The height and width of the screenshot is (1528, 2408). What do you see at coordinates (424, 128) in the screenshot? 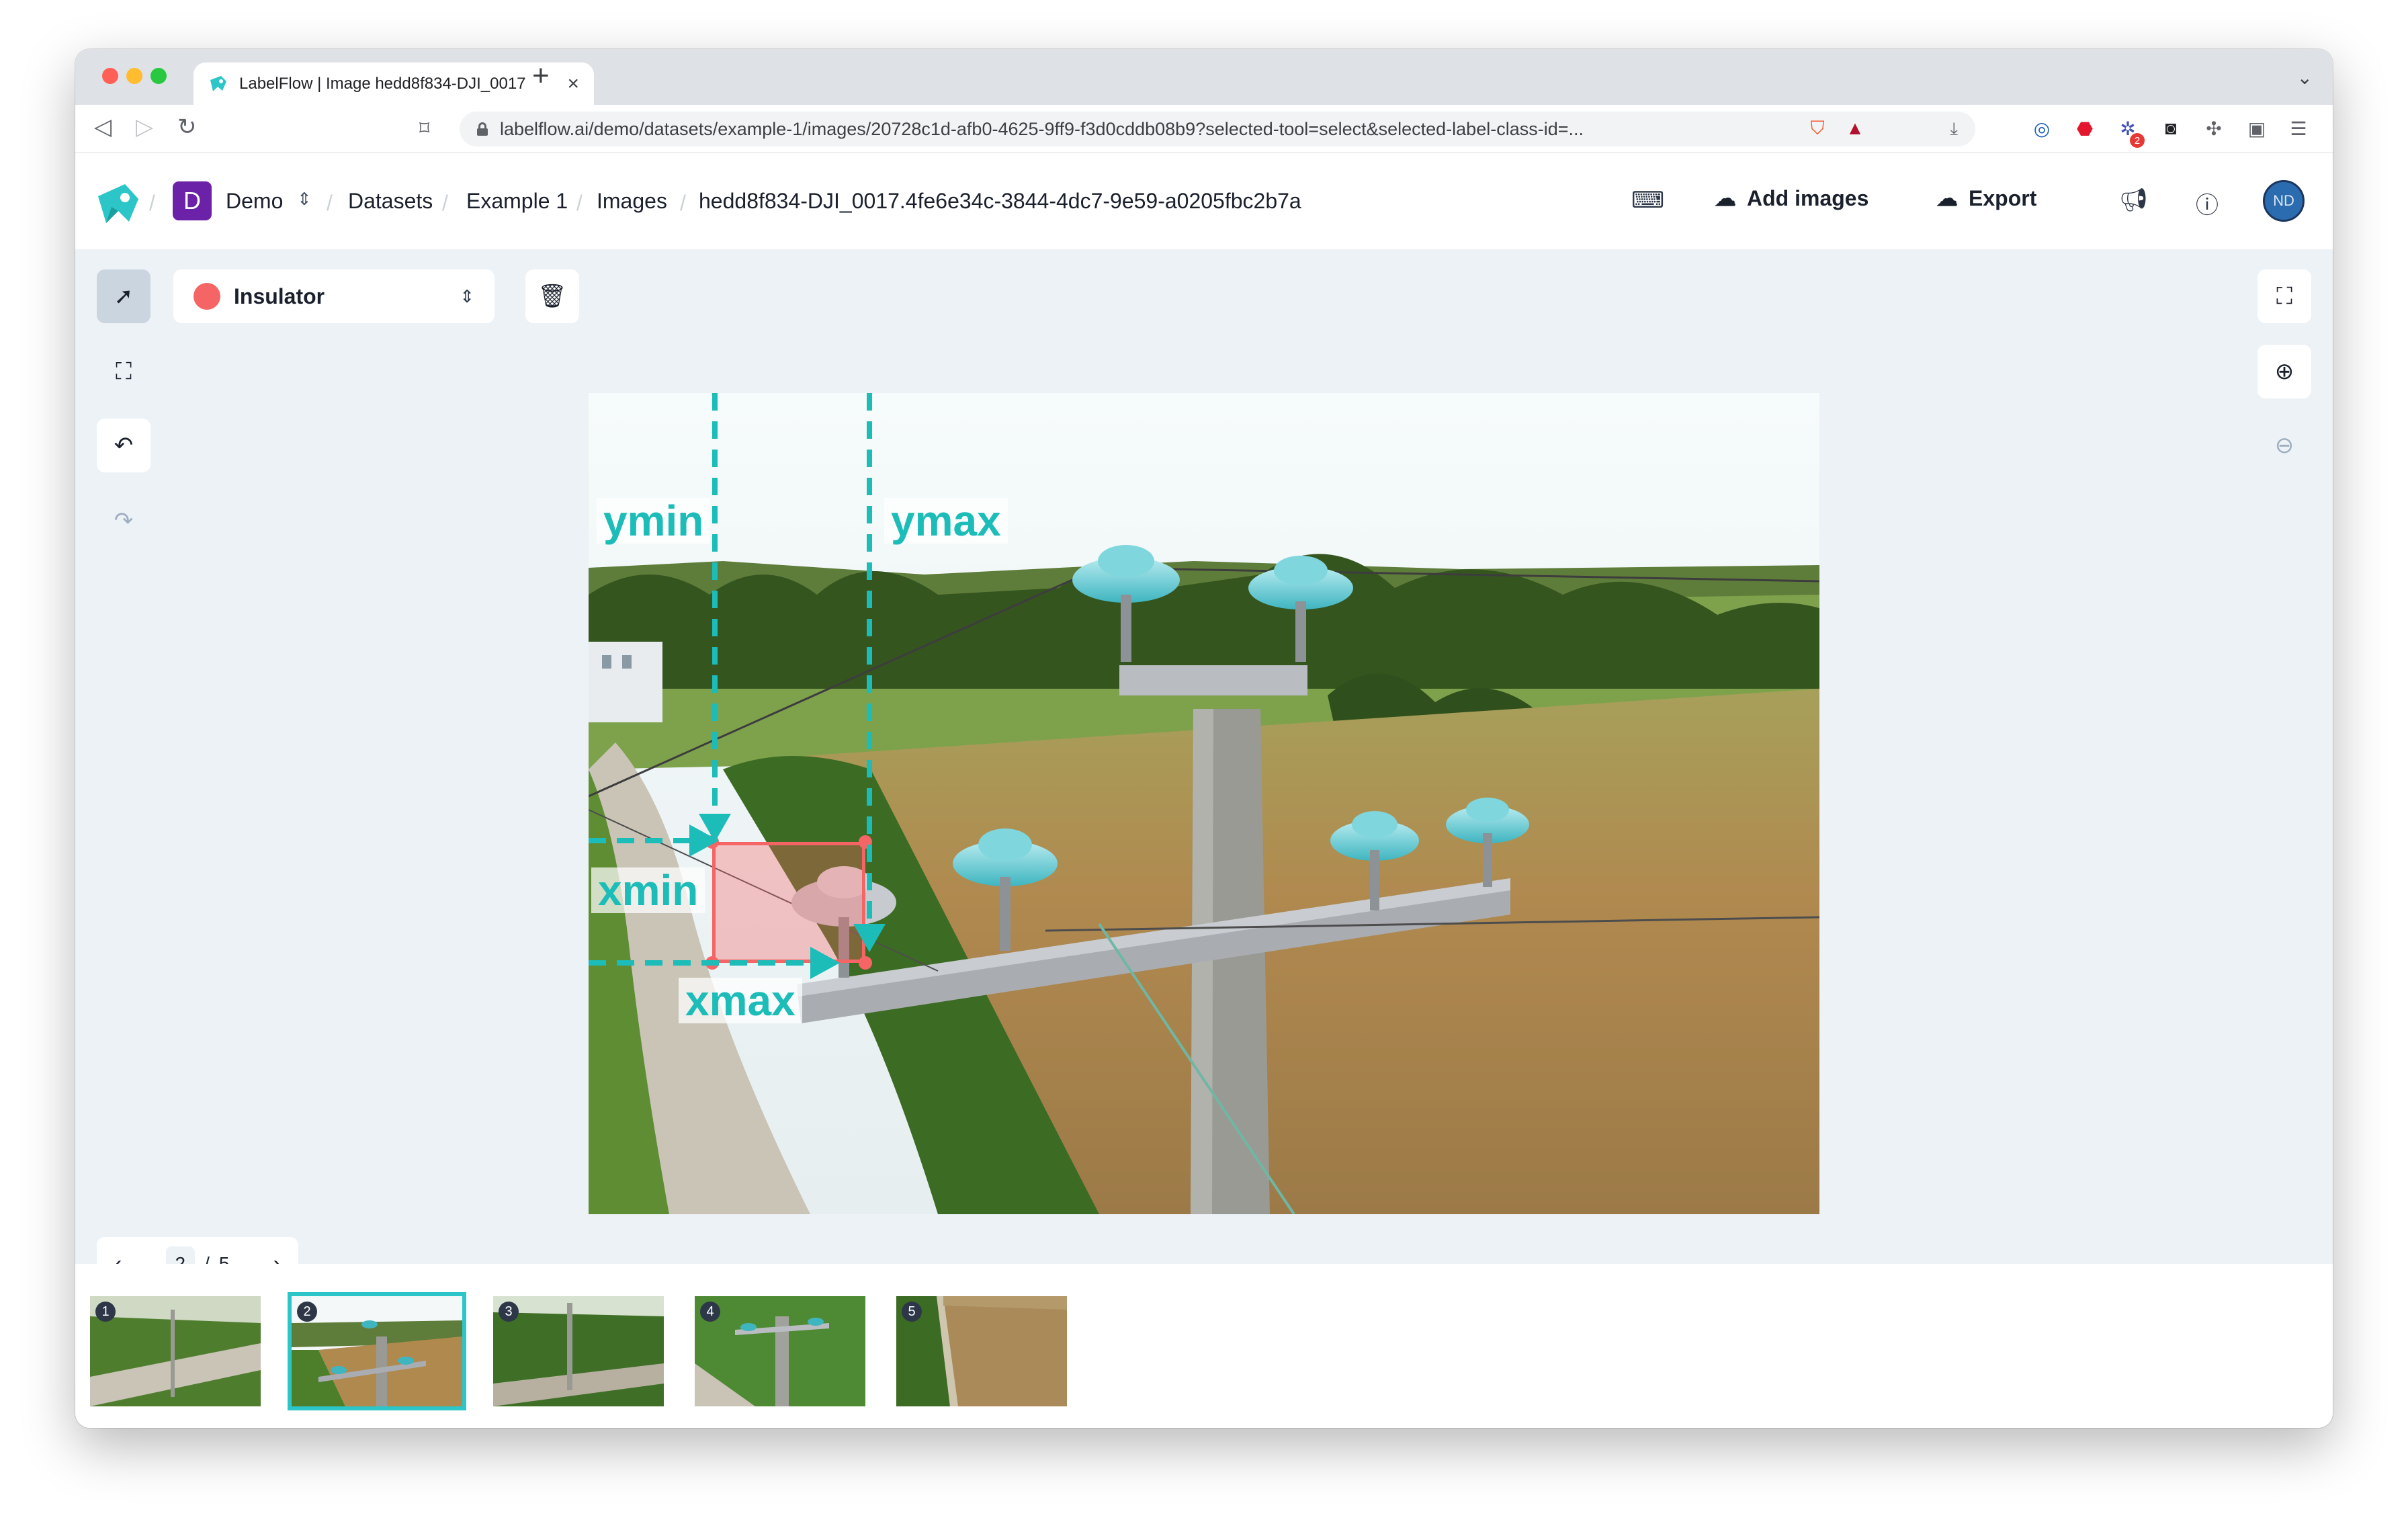
I see `bookmark-icon: ⌑` at bounding box center [424, 128].